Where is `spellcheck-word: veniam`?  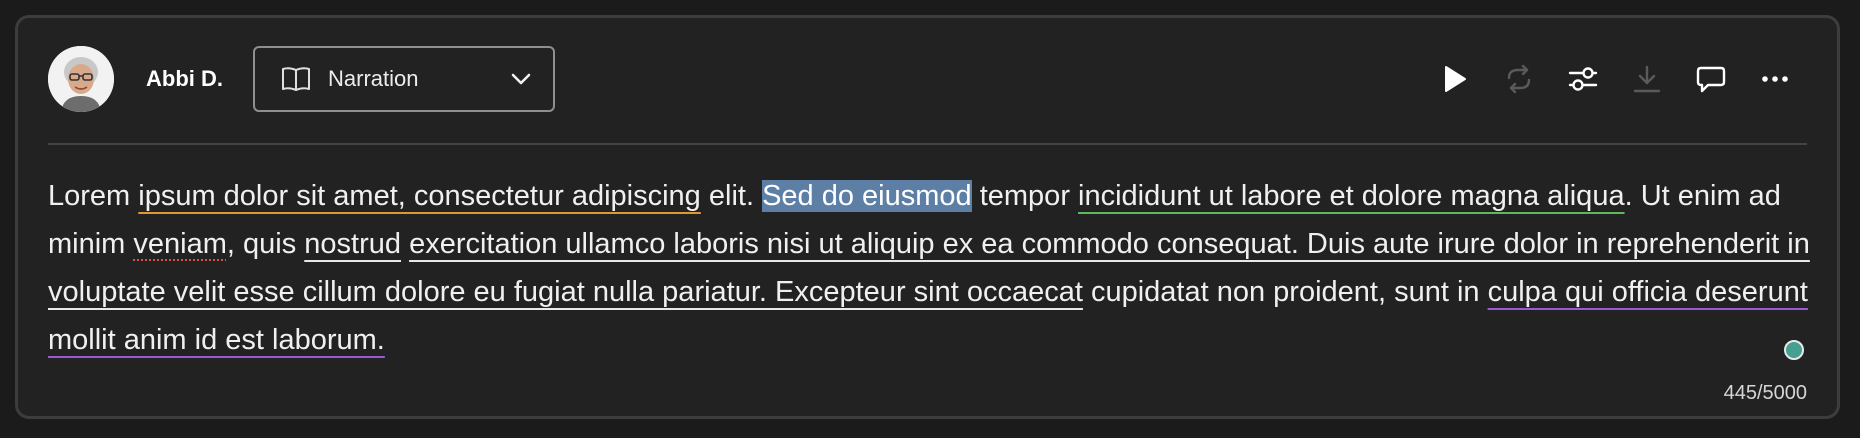
spellcheck-word: veniam is located at coordinates (180, 244).